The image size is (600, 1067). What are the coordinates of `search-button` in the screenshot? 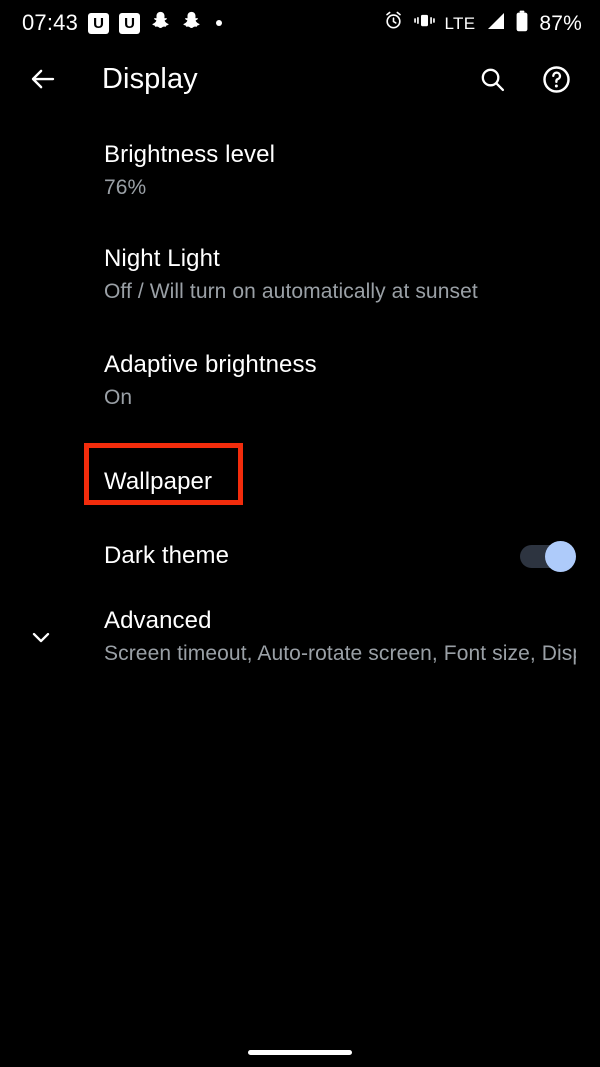 It's located at (492, 79).